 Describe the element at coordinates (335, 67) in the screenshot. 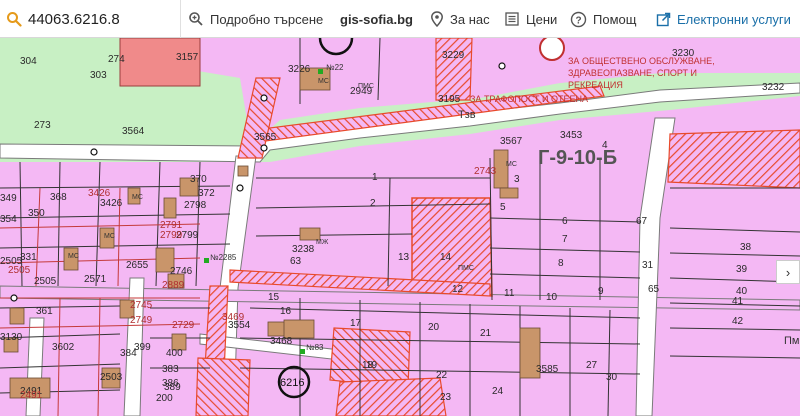

I see `plot-label-2: №22` at that location.